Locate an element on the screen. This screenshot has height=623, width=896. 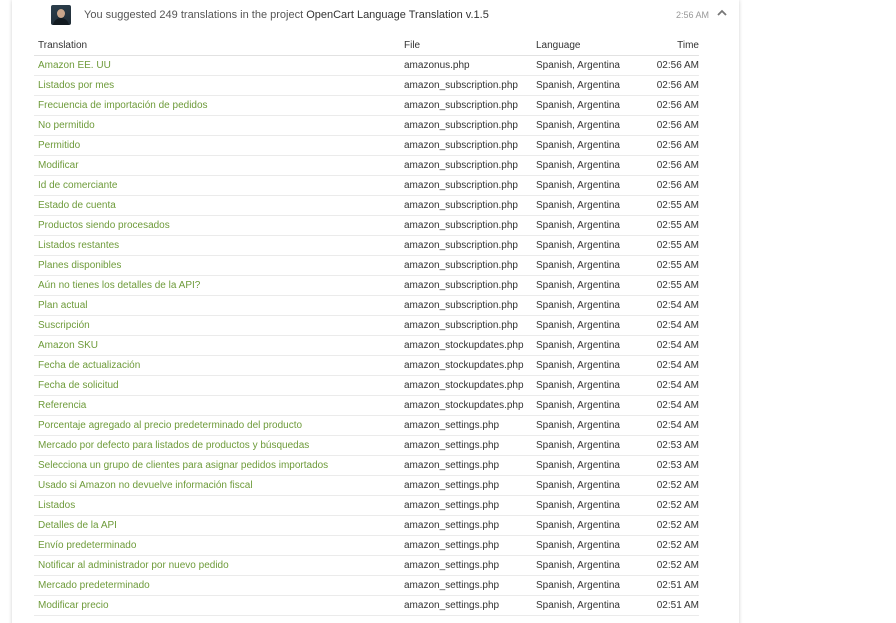
translation-link: Estado de cuenta is located at coordinates (77, 205).